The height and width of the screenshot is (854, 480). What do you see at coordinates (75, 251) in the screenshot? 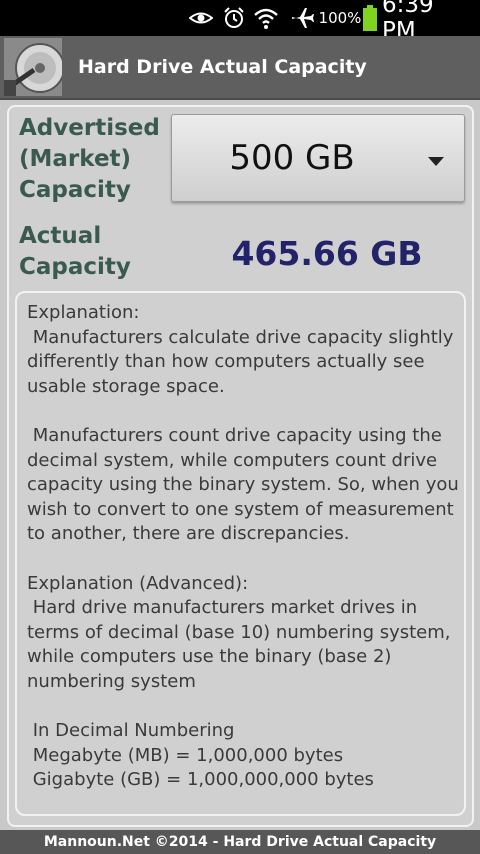
I see `actual-capacity-label: Actual Capacity` at bounding box center [75, 251].